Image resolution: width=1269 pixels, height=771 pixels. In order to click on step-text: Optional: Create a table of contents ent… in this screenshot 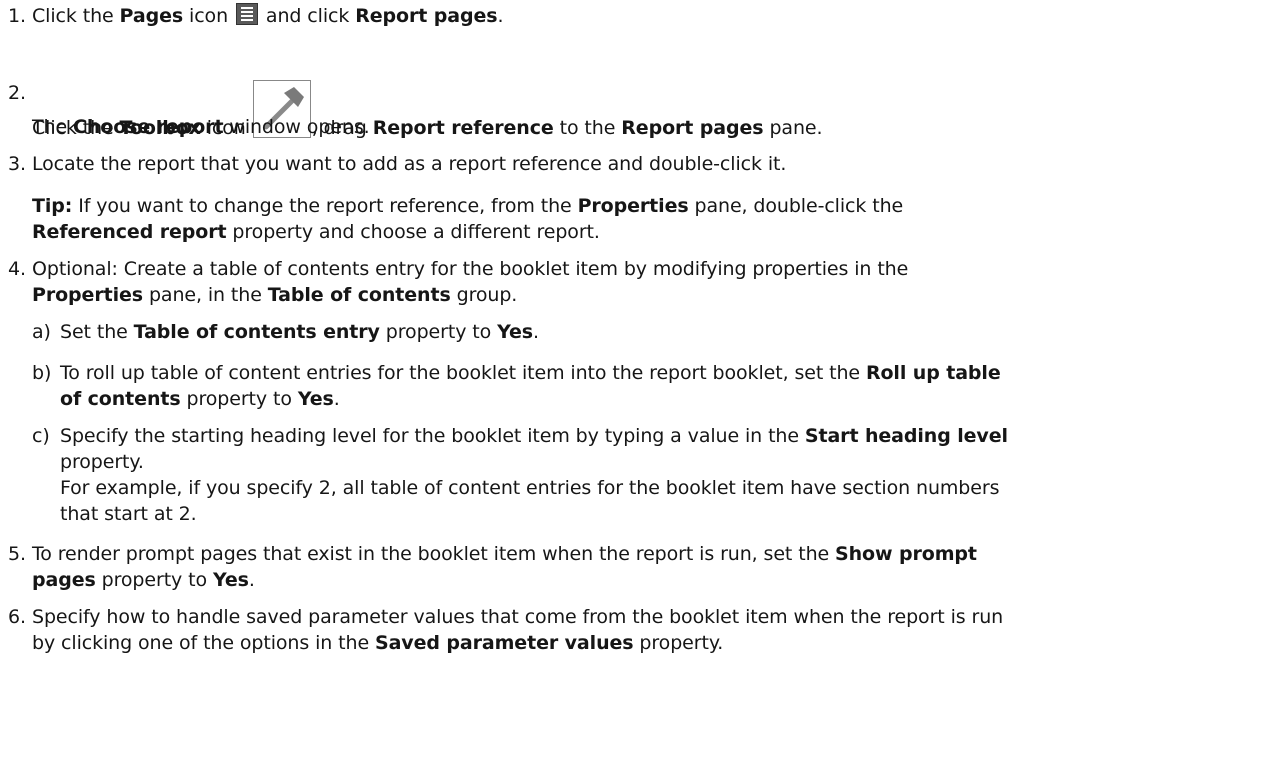, I will do `click(470, 269)`.